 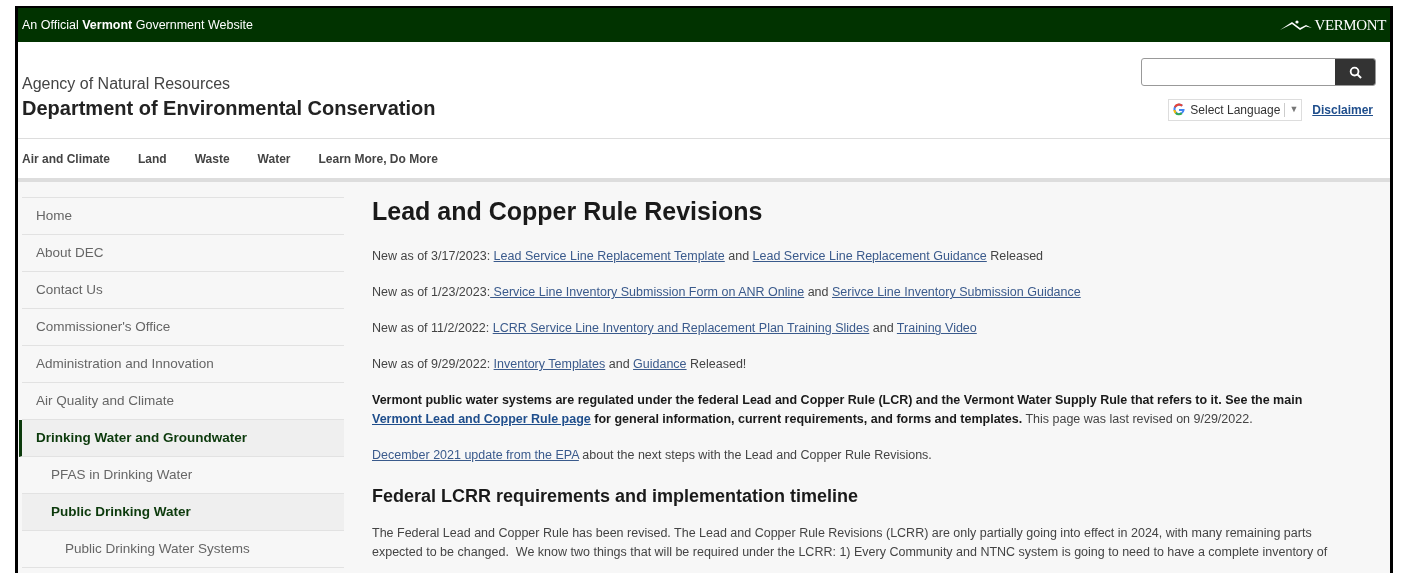 What do you see at coordinates (181, 438) in the screenshot?
I see `sidebar-item: Drinking Water and Groundwater` at bounding box center [181, 438].